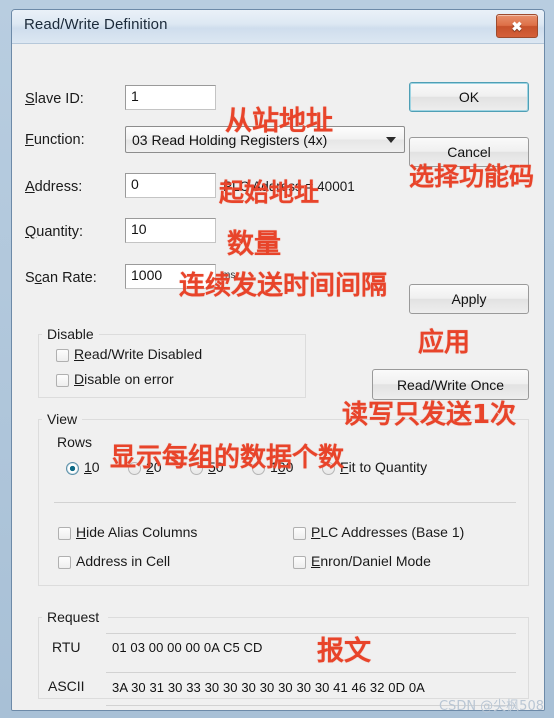  What do you see at coordinates (124, 379) in the screenshot?
I see `disable-on-error-label: Disable on error` at bounding box center [124, 379].